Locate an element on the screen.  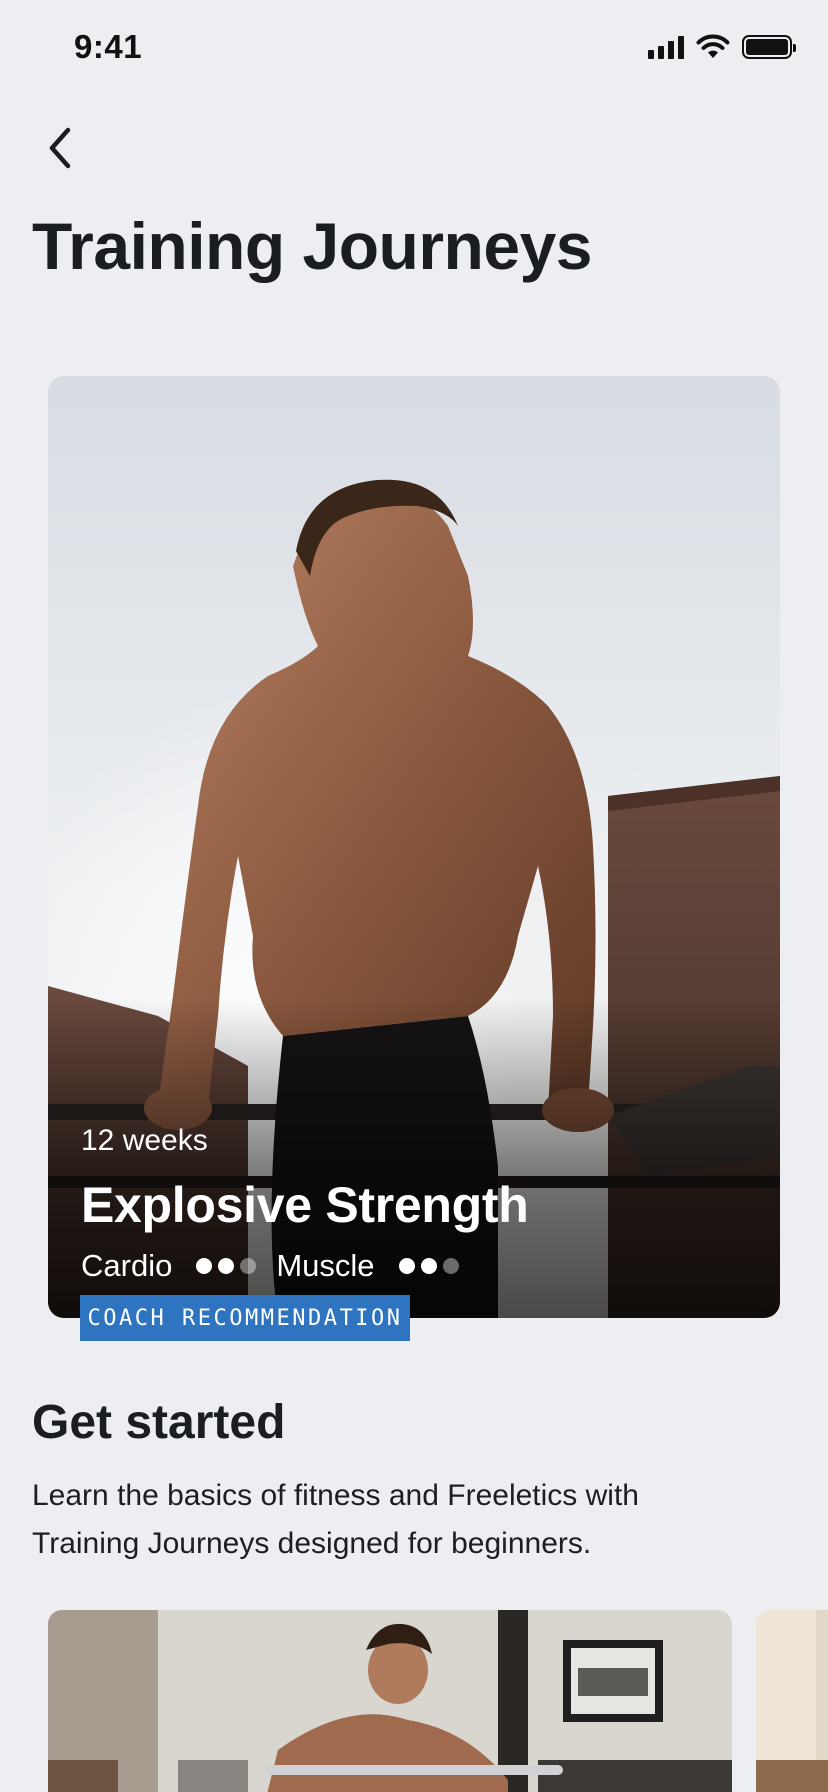
wifi-icon is located at coordinates (713, 46).